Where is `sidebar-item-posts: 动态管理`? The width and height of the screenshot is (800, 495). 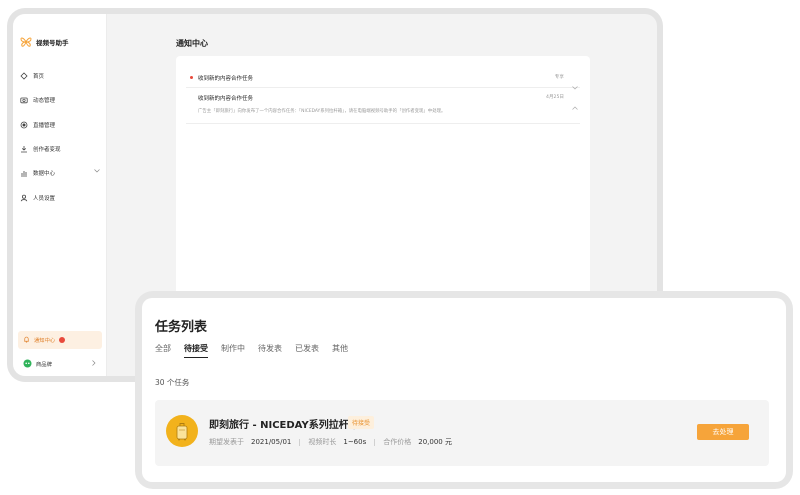
sidebar-item-posts: 动态管理 is located at coordinates (60, 100).